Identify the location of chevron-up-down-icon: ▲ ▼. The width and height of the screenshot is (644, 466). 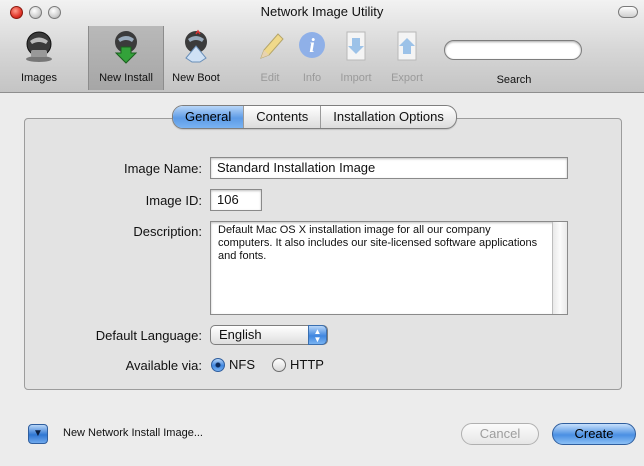
(317, 335).